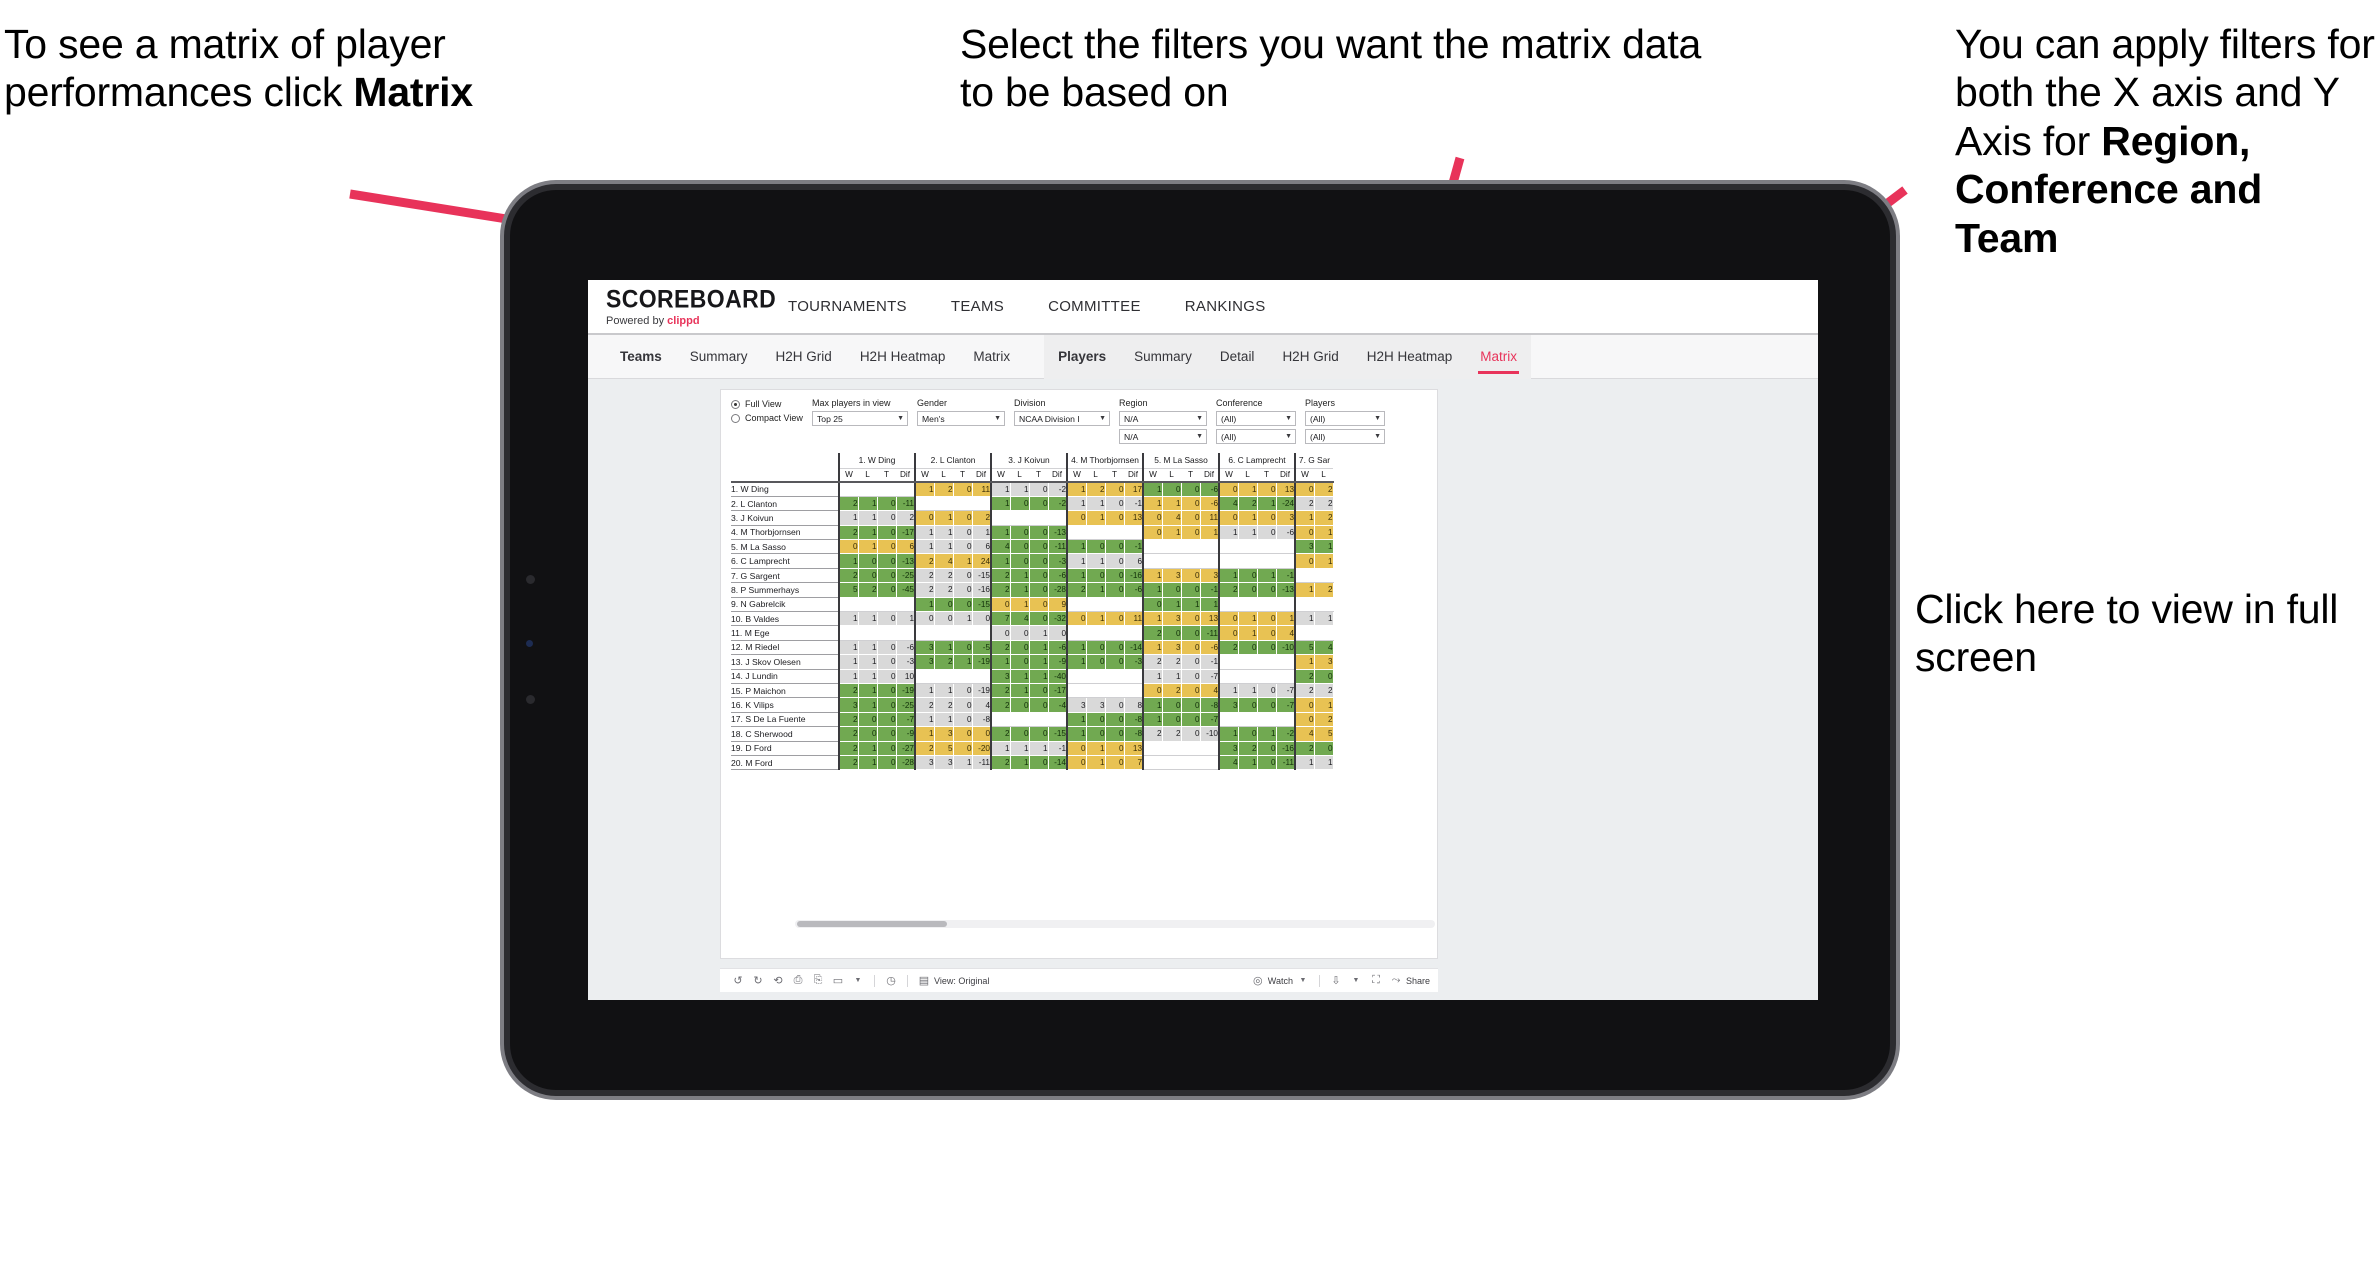 Image resolution: width=2378 pixels, height=1280 pixels. What do you see at coordinates (785, 619) in the screenshot?
I see `matrix-row-label: 10. B Valdes` at bounding box center [785, 619].